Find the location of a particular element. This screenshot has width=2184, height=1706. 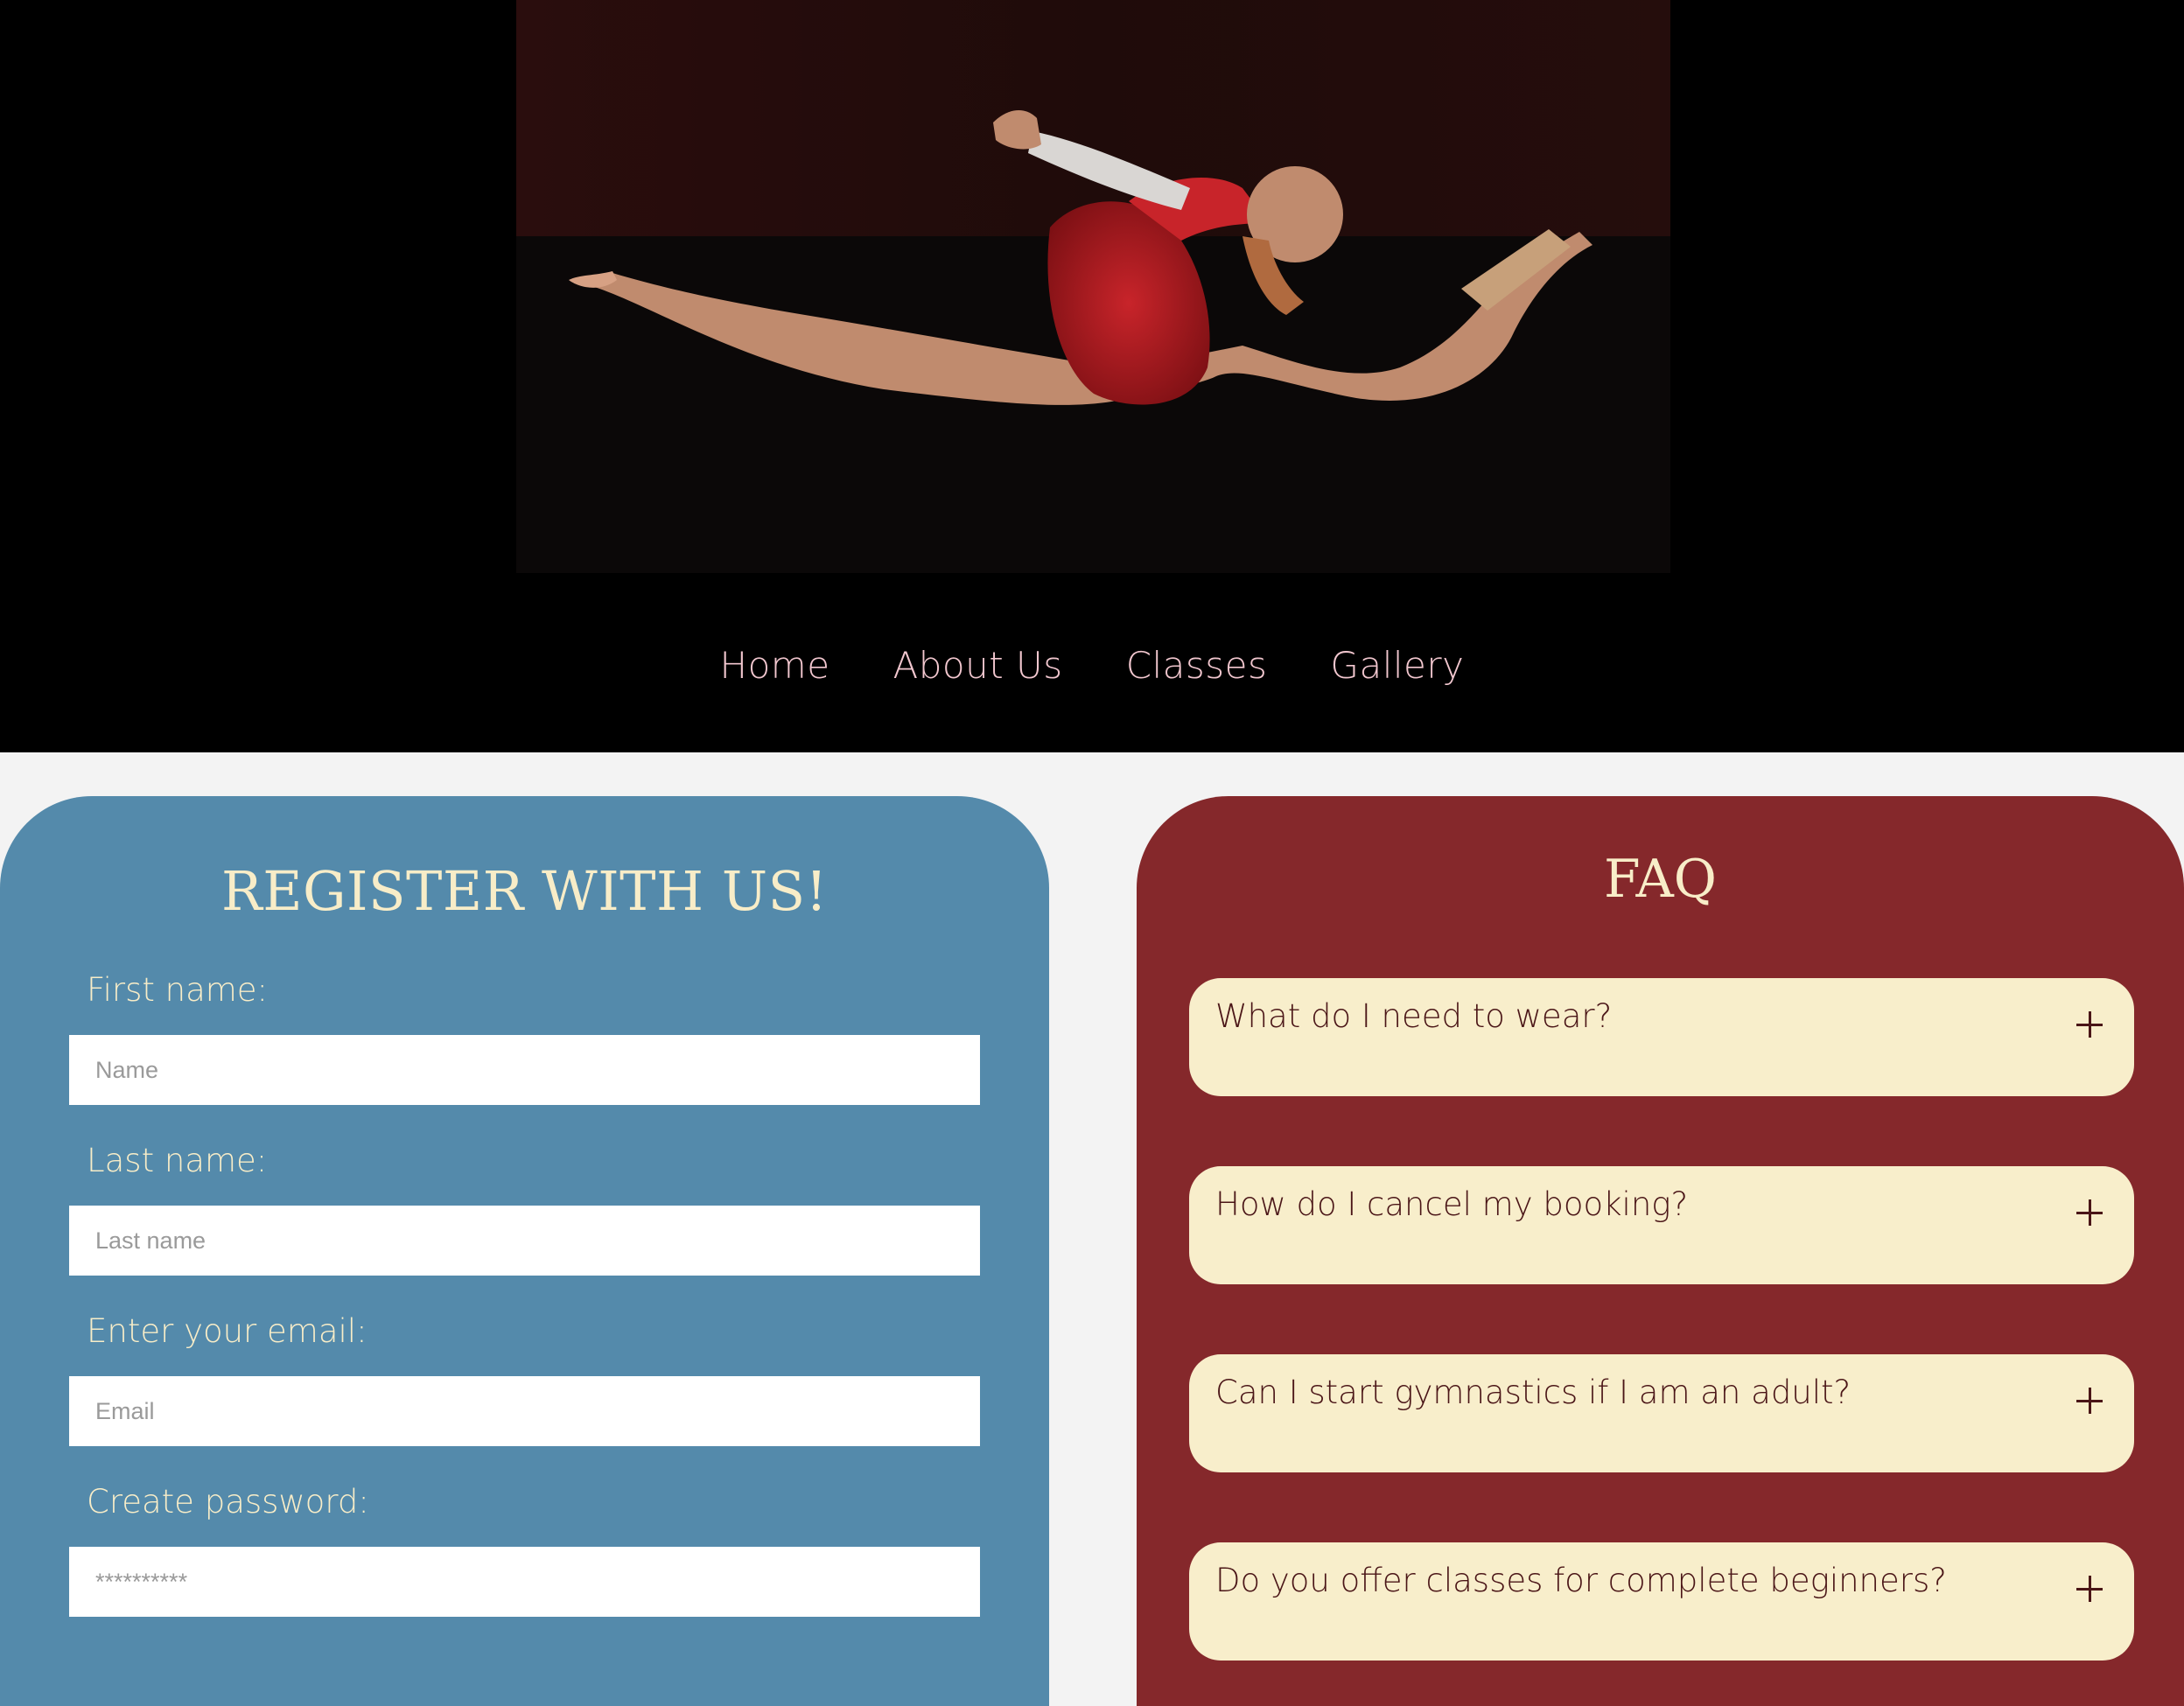

password-label: Create password: is located at coordinates (228, 1502).